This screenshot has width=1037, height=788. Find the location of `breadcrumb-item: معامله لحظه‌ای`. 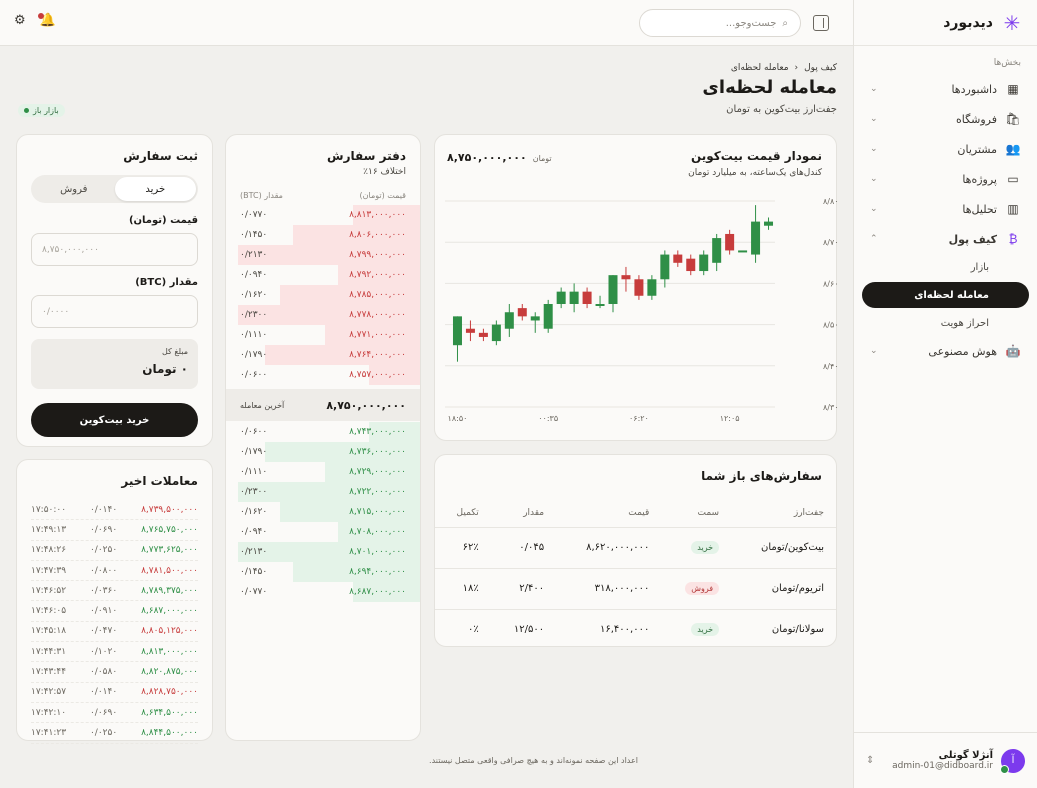

breadcrumb-item: معامله لحظه‌ای is located at coordinates (759, 68).